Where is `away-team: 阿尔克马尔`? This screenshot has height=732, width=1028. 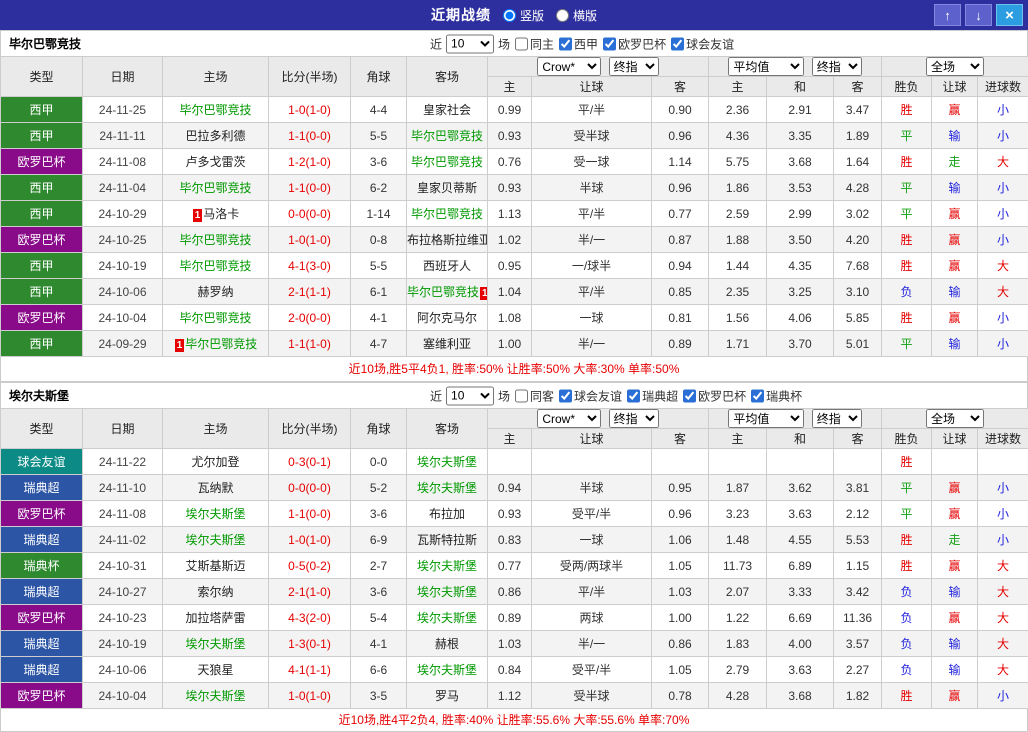
away-team: 阿尔克马尔 is located at coordinates (447, 317).